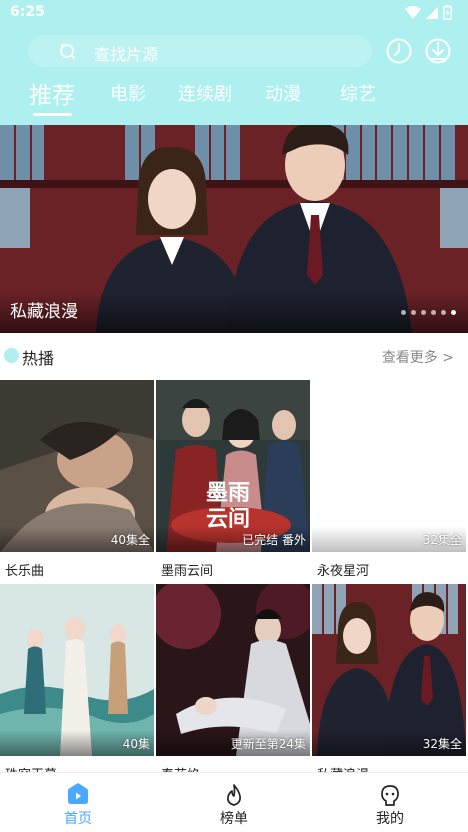 Image resolution: width=468 pixels, height=832 pixels. What do you see at coordinates (11, 355) in the screenshot?
I see `section-marker-icon` at bounding box center [11, 355].